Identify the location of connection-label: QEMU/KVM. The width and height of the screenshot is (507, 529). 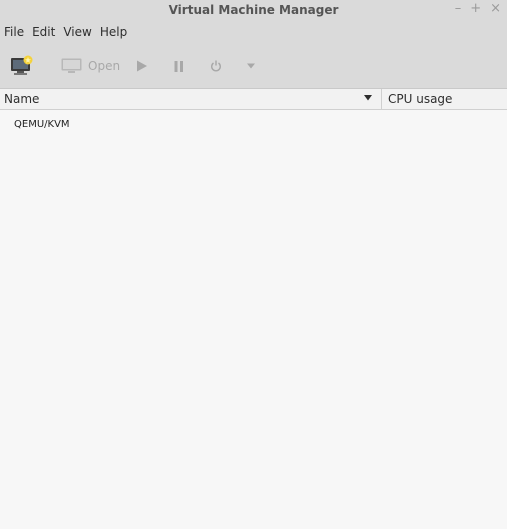
(42, 124).